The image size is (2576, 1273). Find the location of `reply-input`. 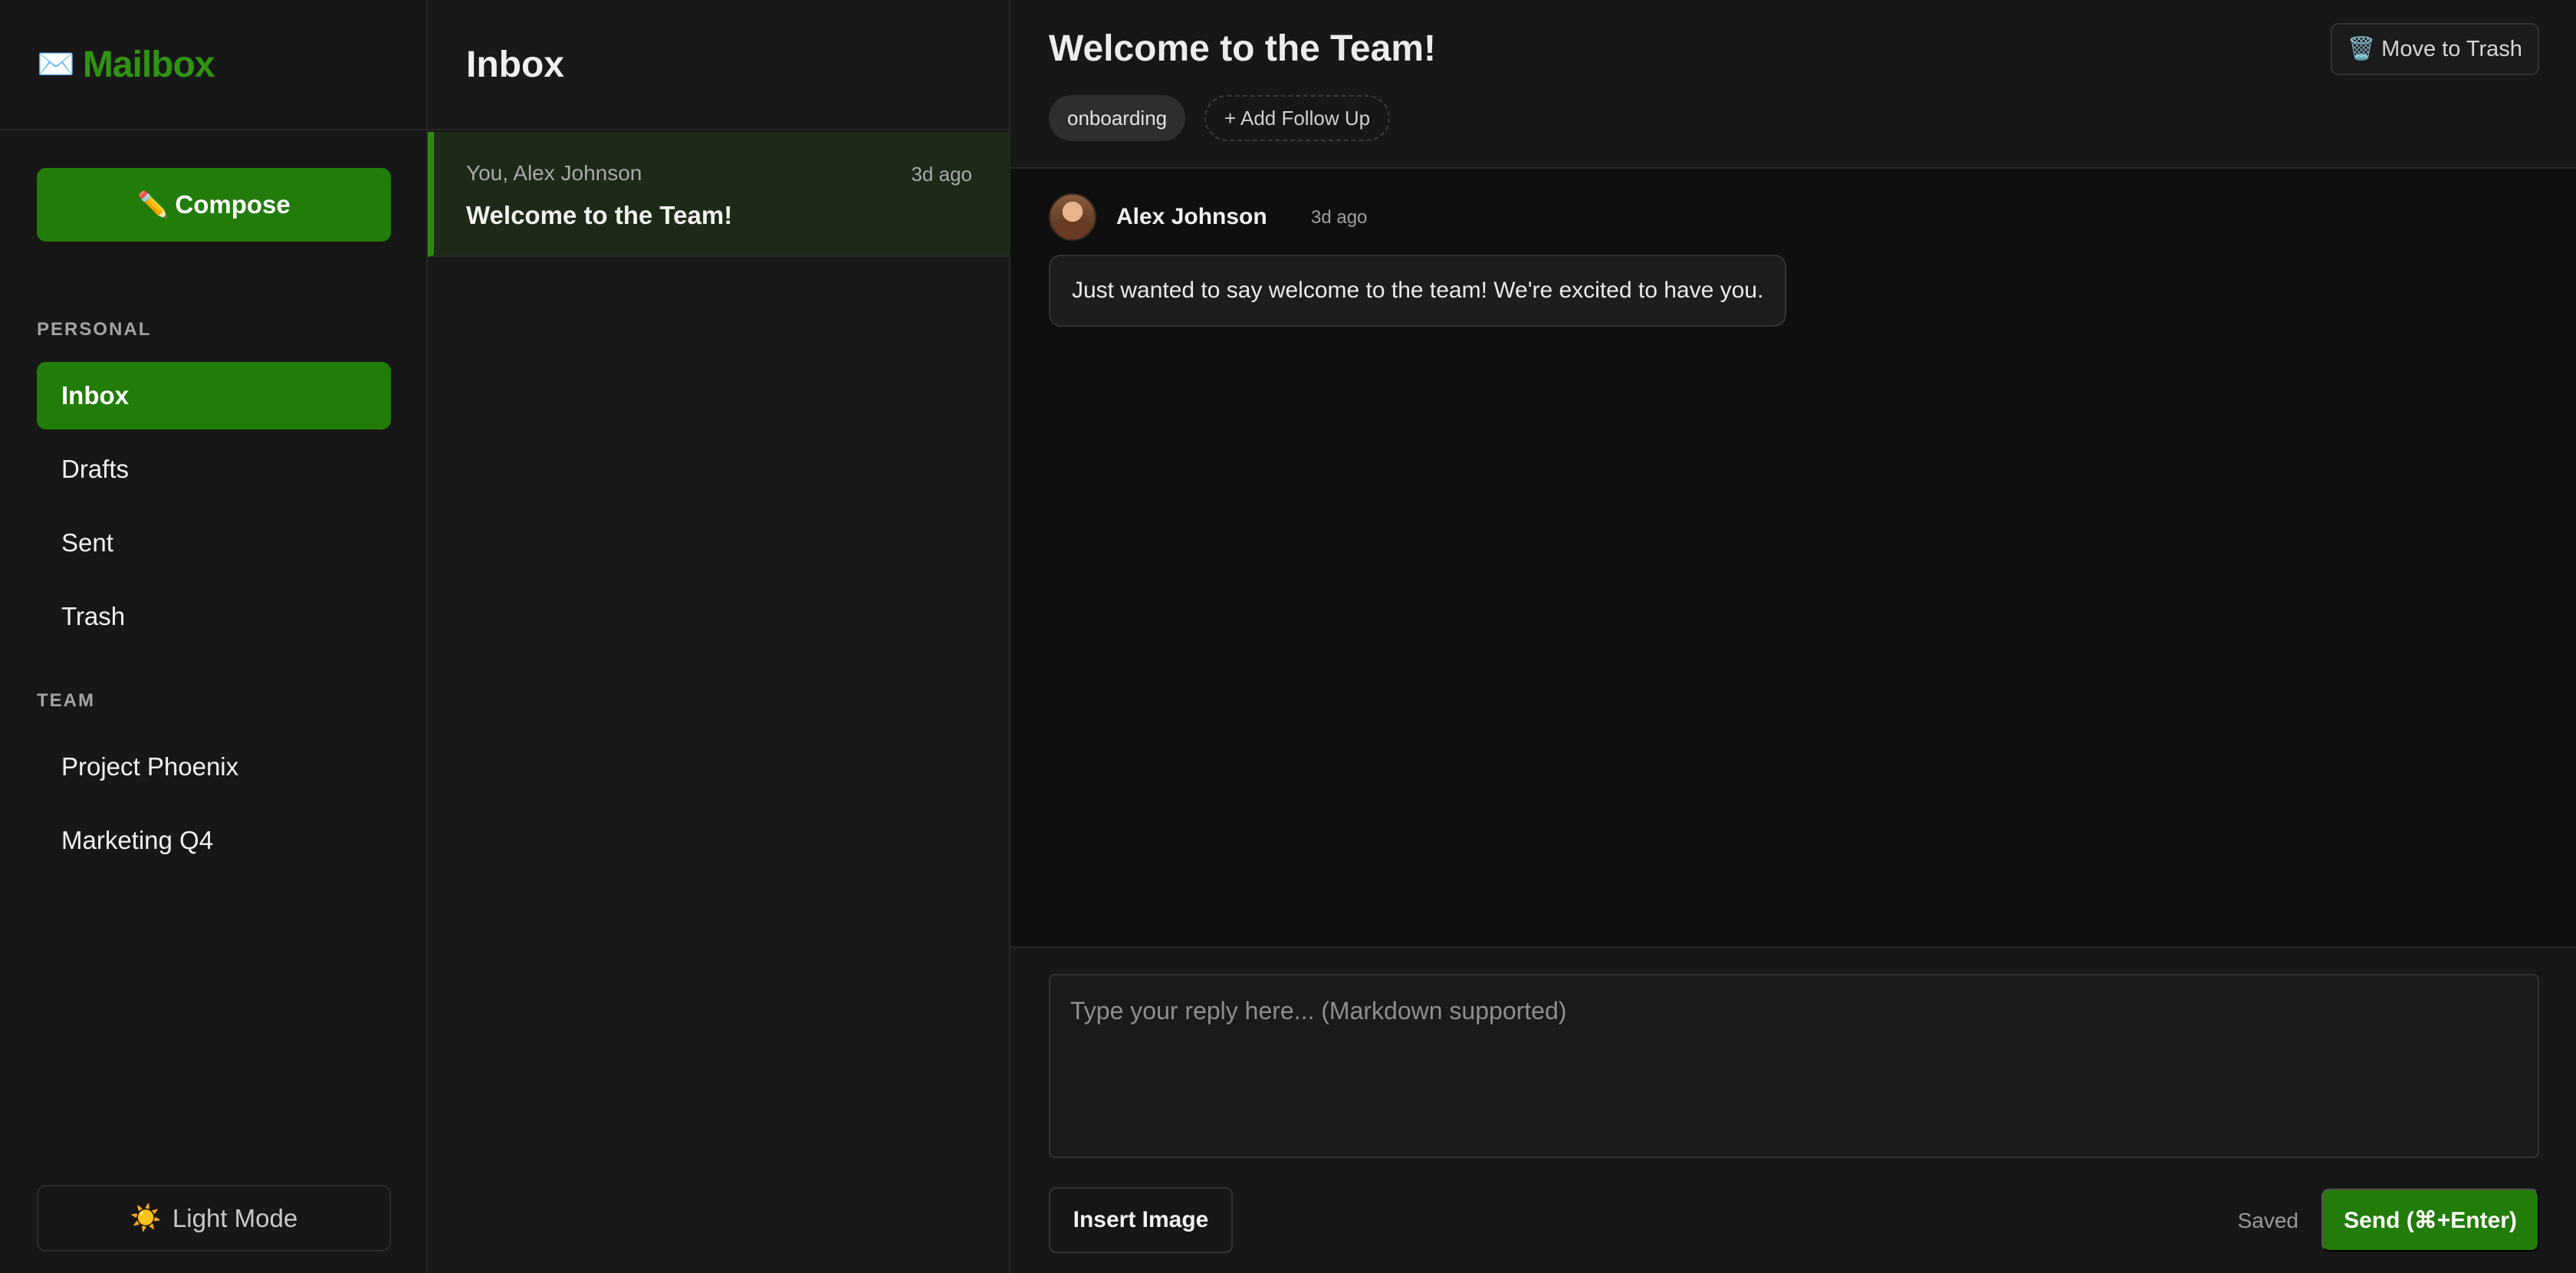

reply-input is located at coordinates (1794, 1066).